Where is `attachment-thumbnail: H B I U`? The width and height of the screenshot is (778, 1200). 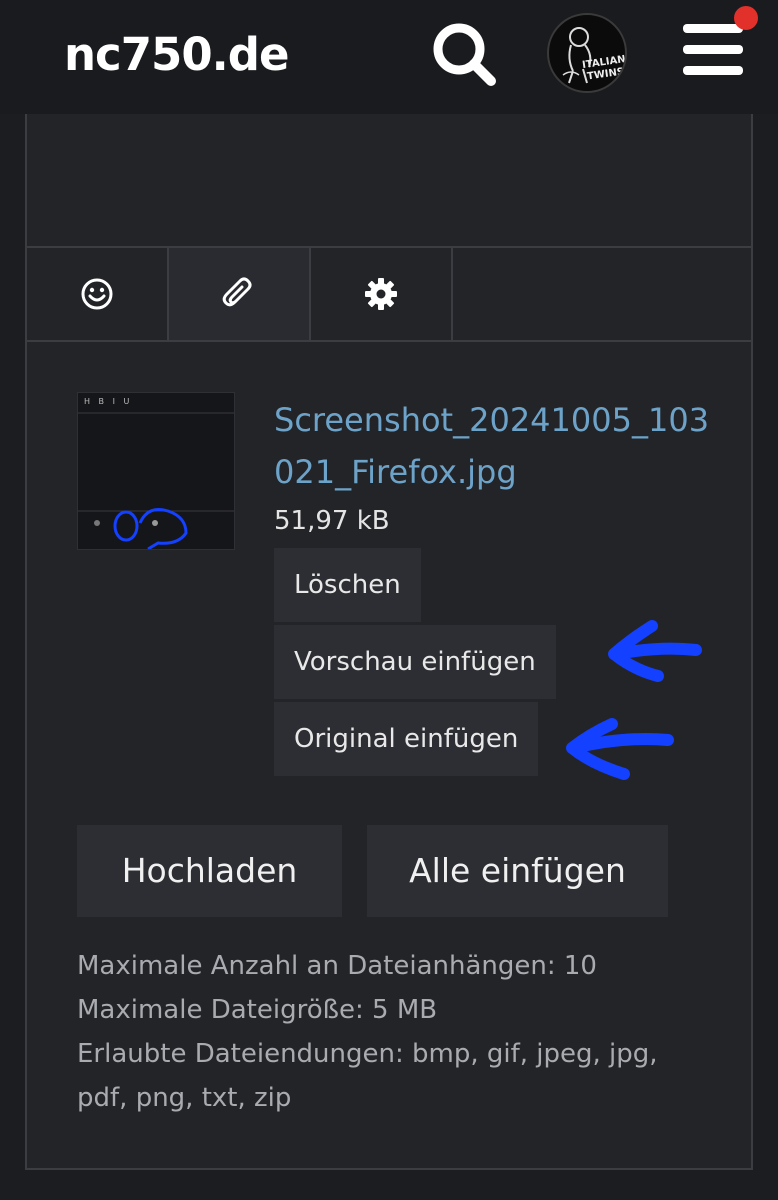 attachment-thumbnail: H B I U is located at coordinates (156, 471).